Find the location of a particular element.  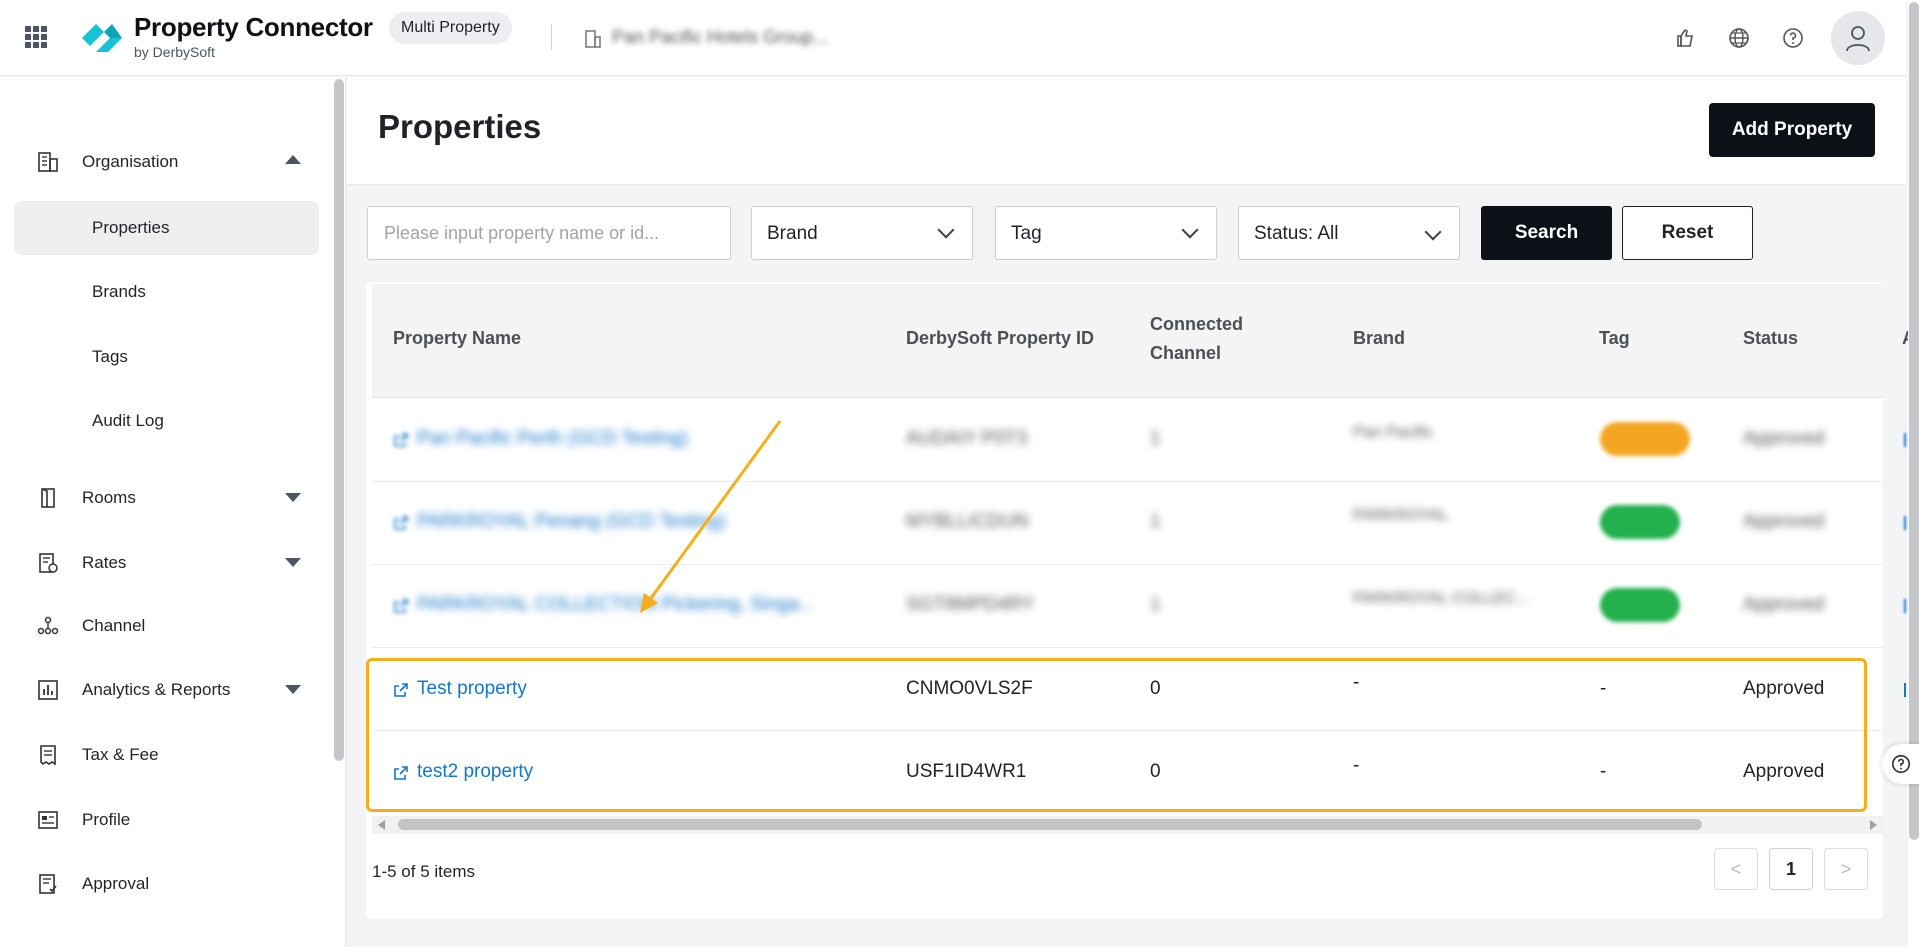

search-input is located at coordinates (549, 233).